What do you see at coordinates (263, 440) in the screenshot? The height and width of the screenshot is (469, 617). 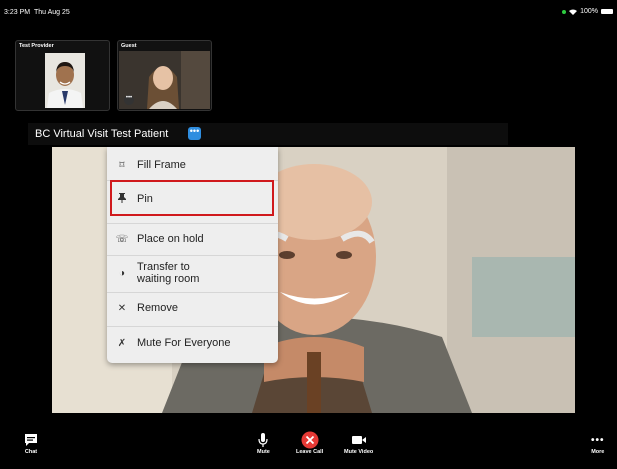 I see `microphone-icon` at bounding box center [263, 440].